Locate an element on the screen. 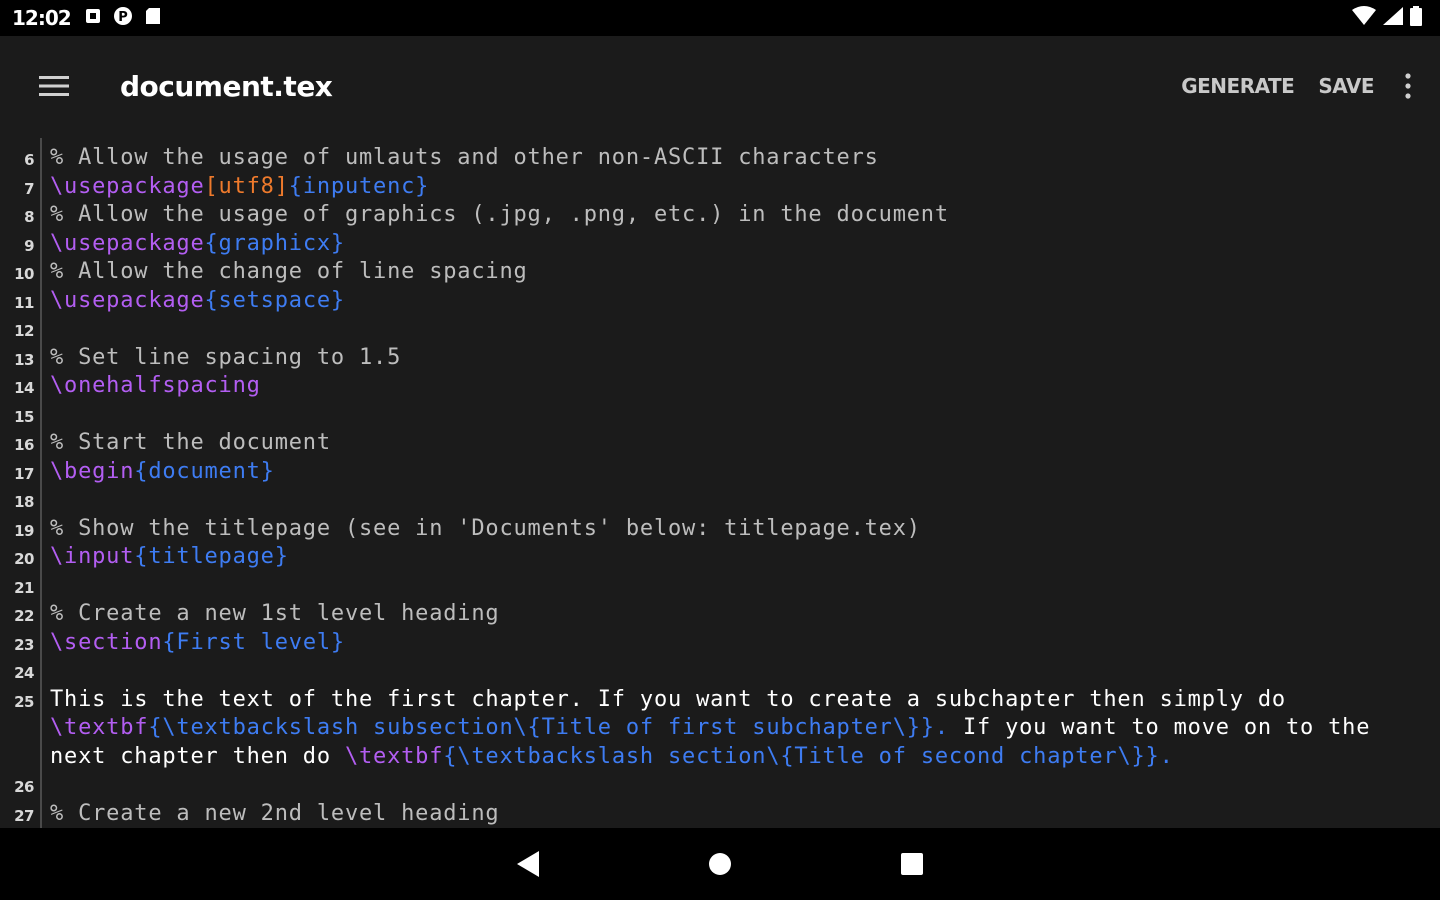 This screenshot has height=900, width=1440. line-number: 21 is located at coordinates (24, 587).